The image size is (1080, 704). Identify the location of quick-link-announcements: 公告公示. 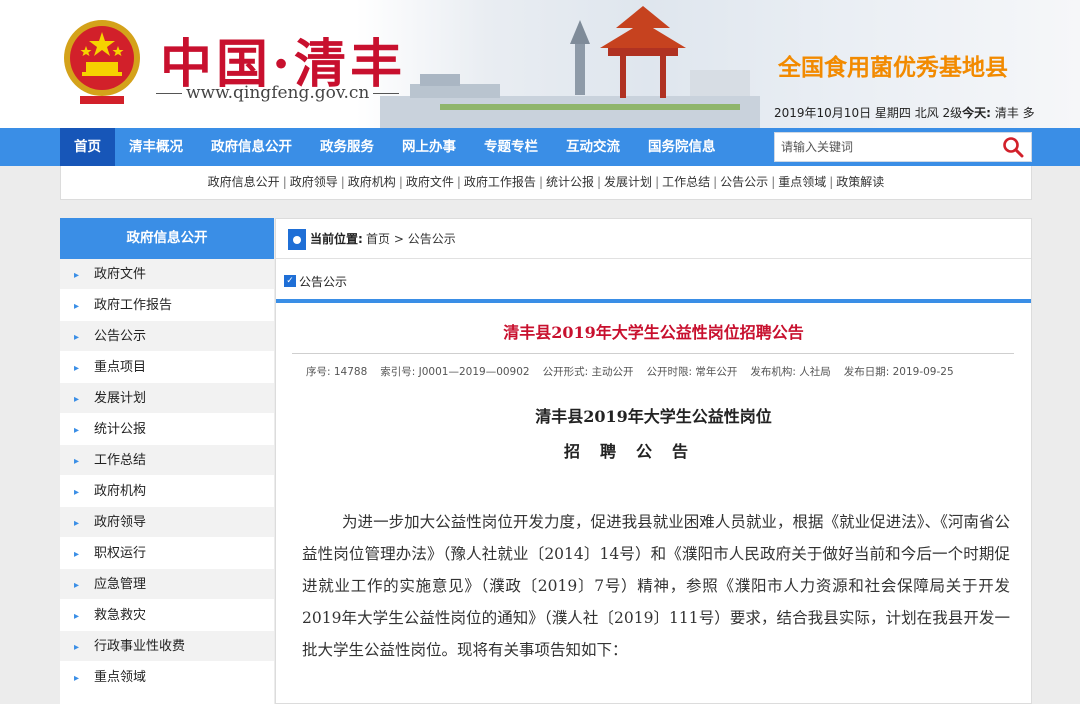
(744, 182).